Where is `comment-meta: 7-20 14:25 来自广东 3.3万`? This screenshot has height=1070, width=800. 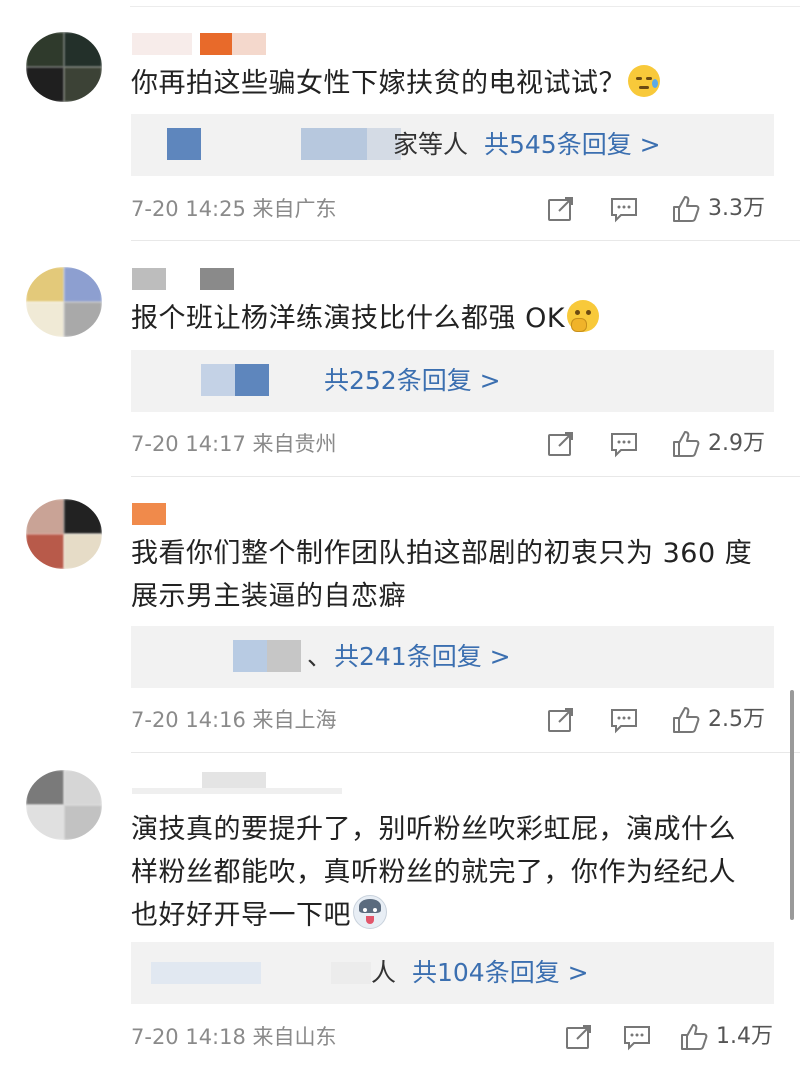
comment-meta: 7-20 14:25 来自广东 3.3万 is located at coordinates (453, 209).